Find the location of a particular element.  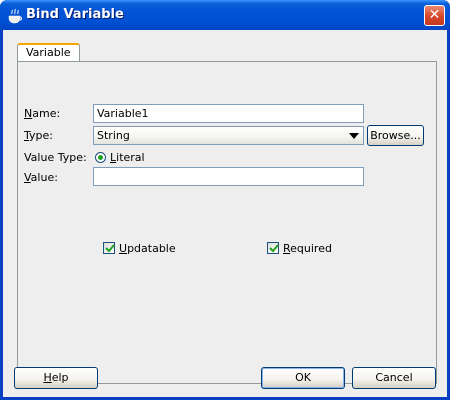

close-icon: ✕ is located at coordinates (434, 15).